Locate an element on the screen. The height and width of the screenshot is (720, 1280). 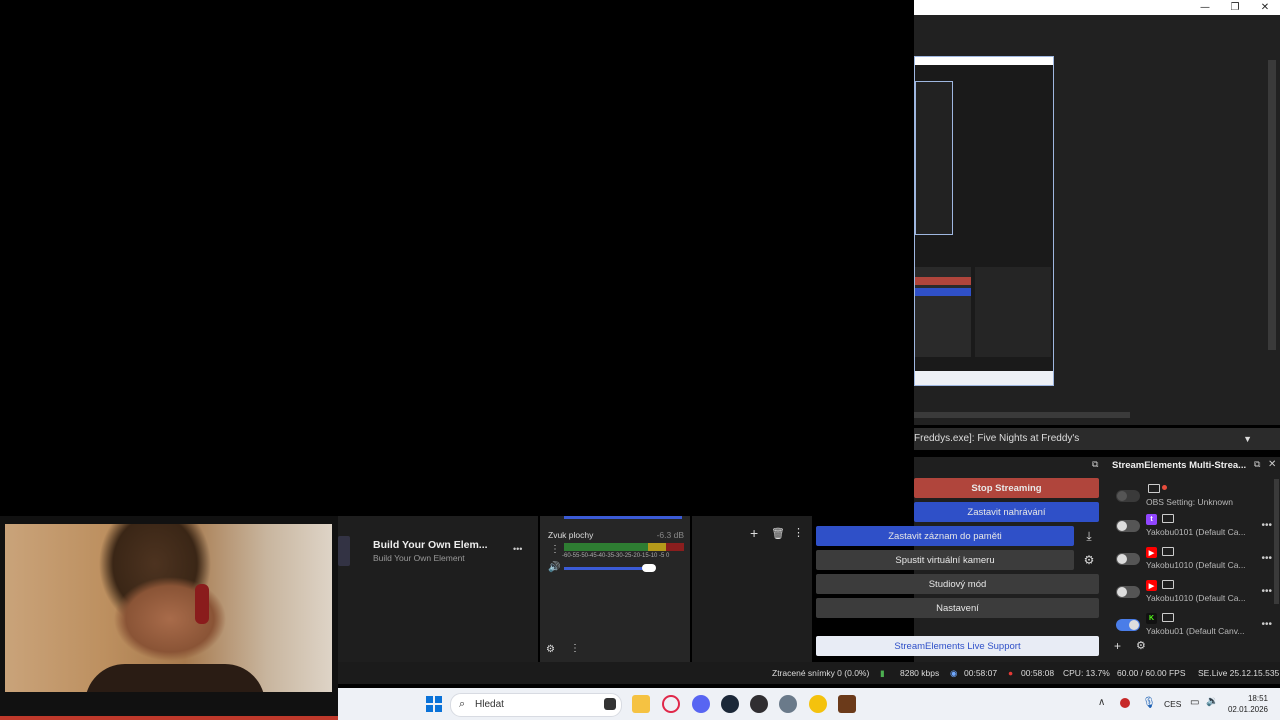
save-replay-icon: ⤓ is located at coordinates (1089, 536).